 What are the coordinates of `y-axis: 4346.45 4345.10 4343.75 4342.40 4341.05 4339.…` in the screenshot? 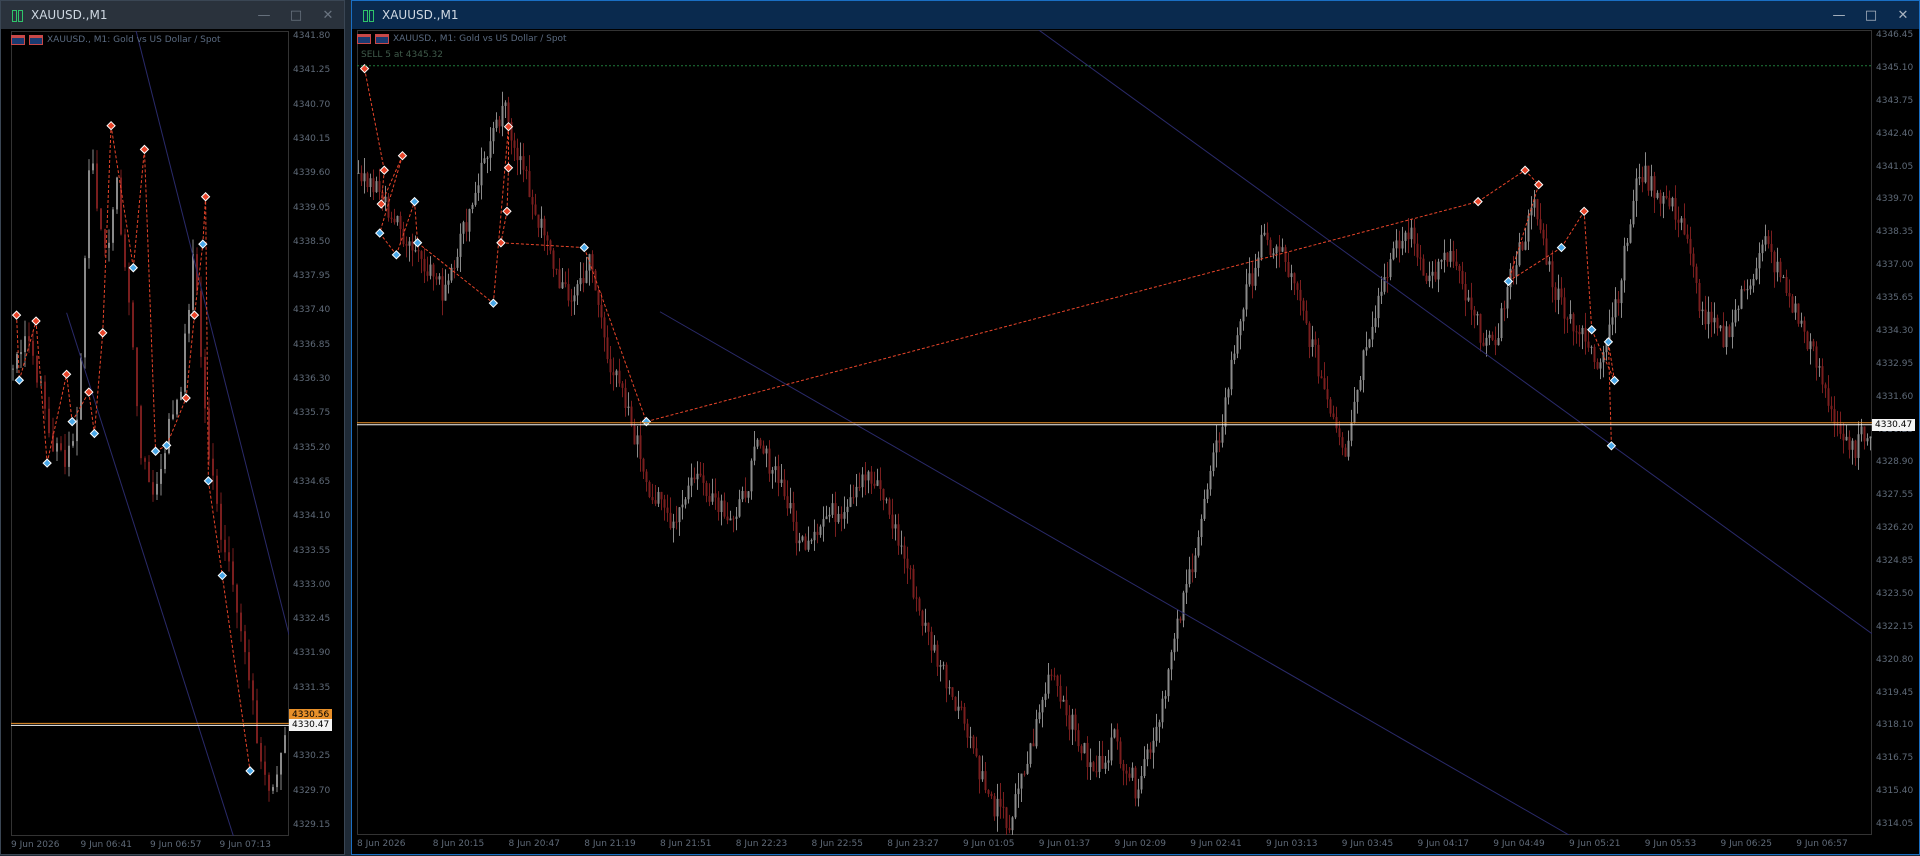 It's located at (1896, 432).